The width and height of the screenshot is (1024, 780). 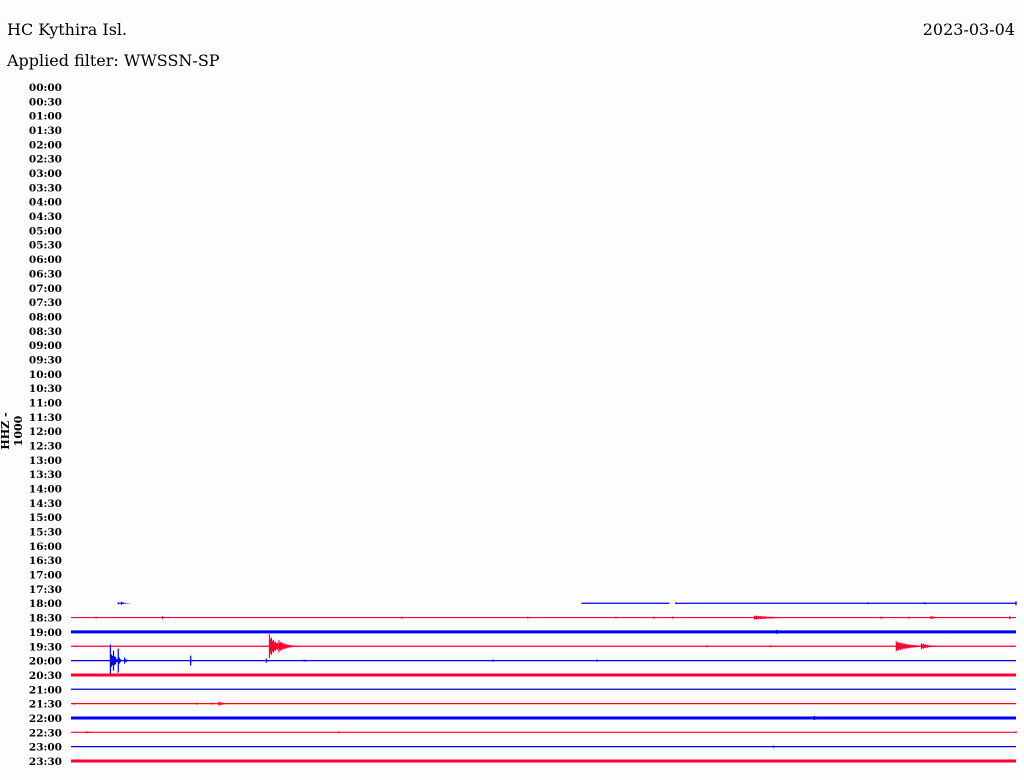 What do you see at coordinates (45, 403) in the screenshot?
I see `time-tick-label: 11:00` at bounding box center [45, 403].